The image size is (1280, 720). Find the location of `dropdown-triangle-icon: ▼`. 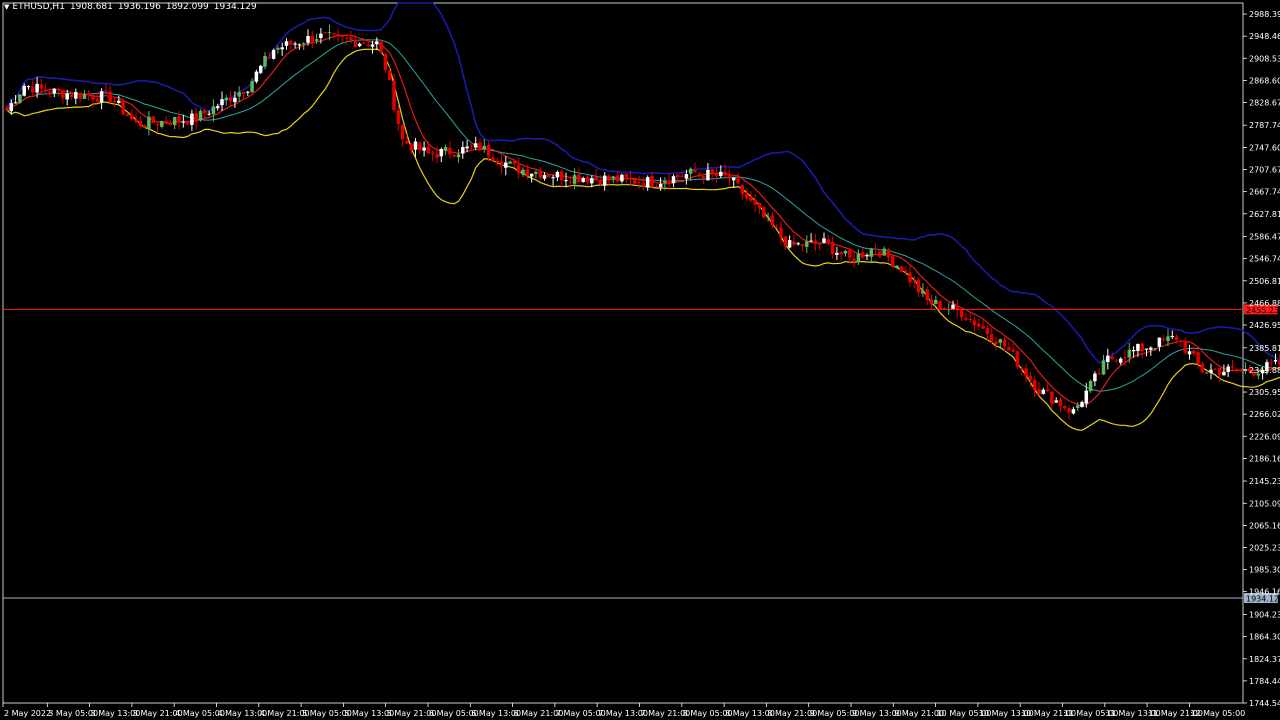

dropdown-triangle-icon: ▼ is located at coordinates (6, 7).